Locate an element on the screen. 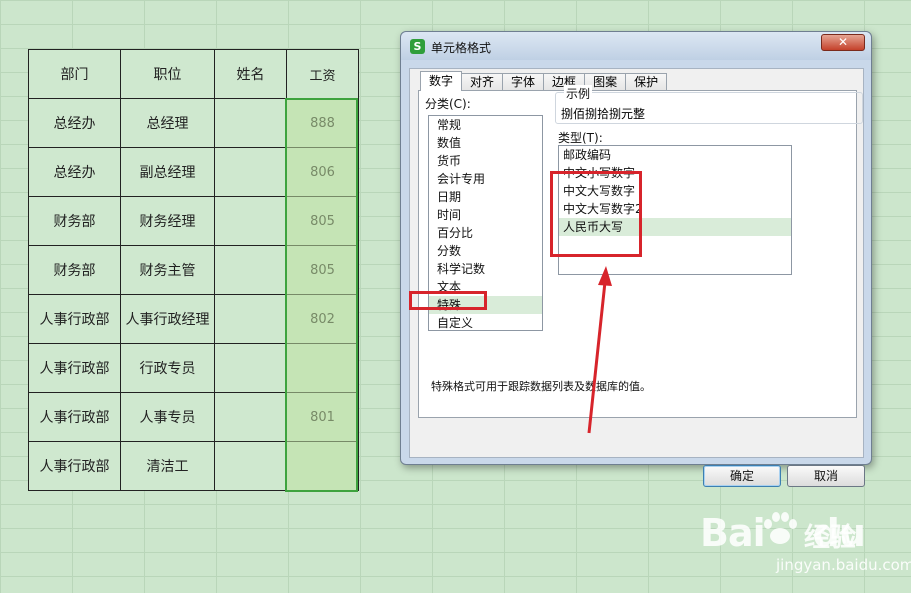 This screenshot has height=593, width=911. watermark-url: jingyan.baidu.com is located at coordinates (843, 565).